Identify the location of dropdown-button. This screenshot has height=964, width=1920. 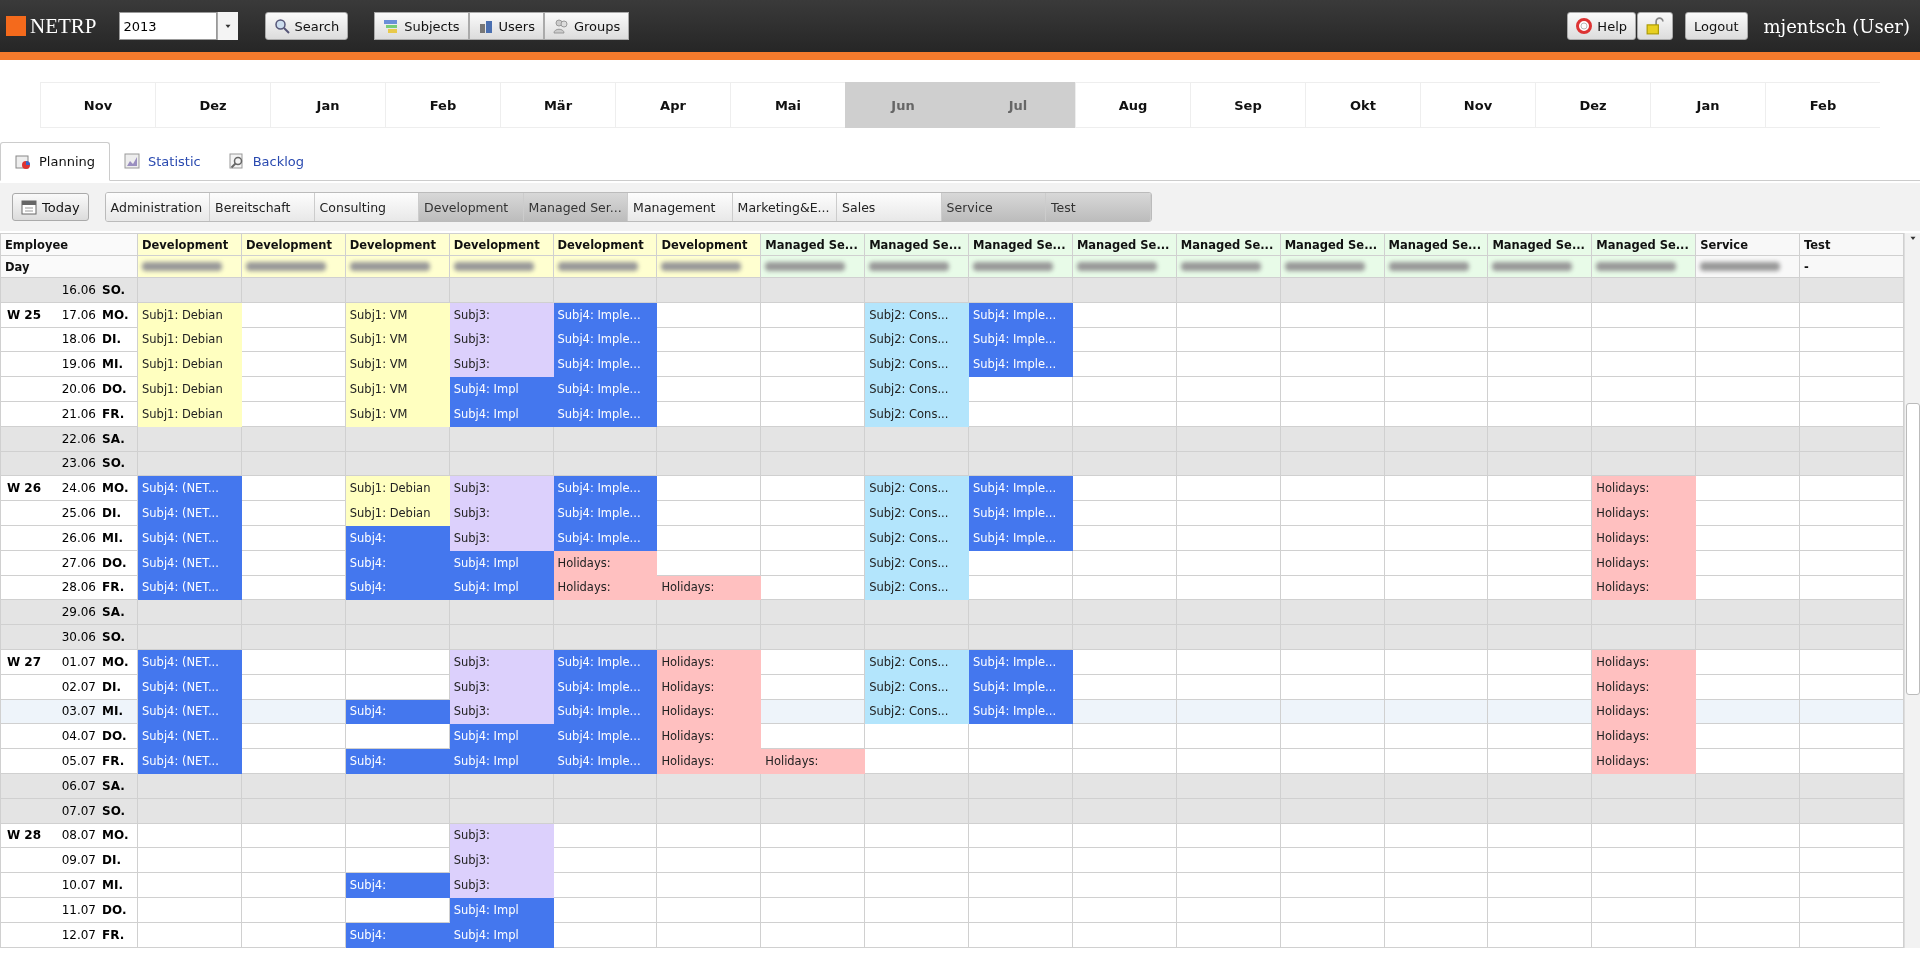
(227, 26).